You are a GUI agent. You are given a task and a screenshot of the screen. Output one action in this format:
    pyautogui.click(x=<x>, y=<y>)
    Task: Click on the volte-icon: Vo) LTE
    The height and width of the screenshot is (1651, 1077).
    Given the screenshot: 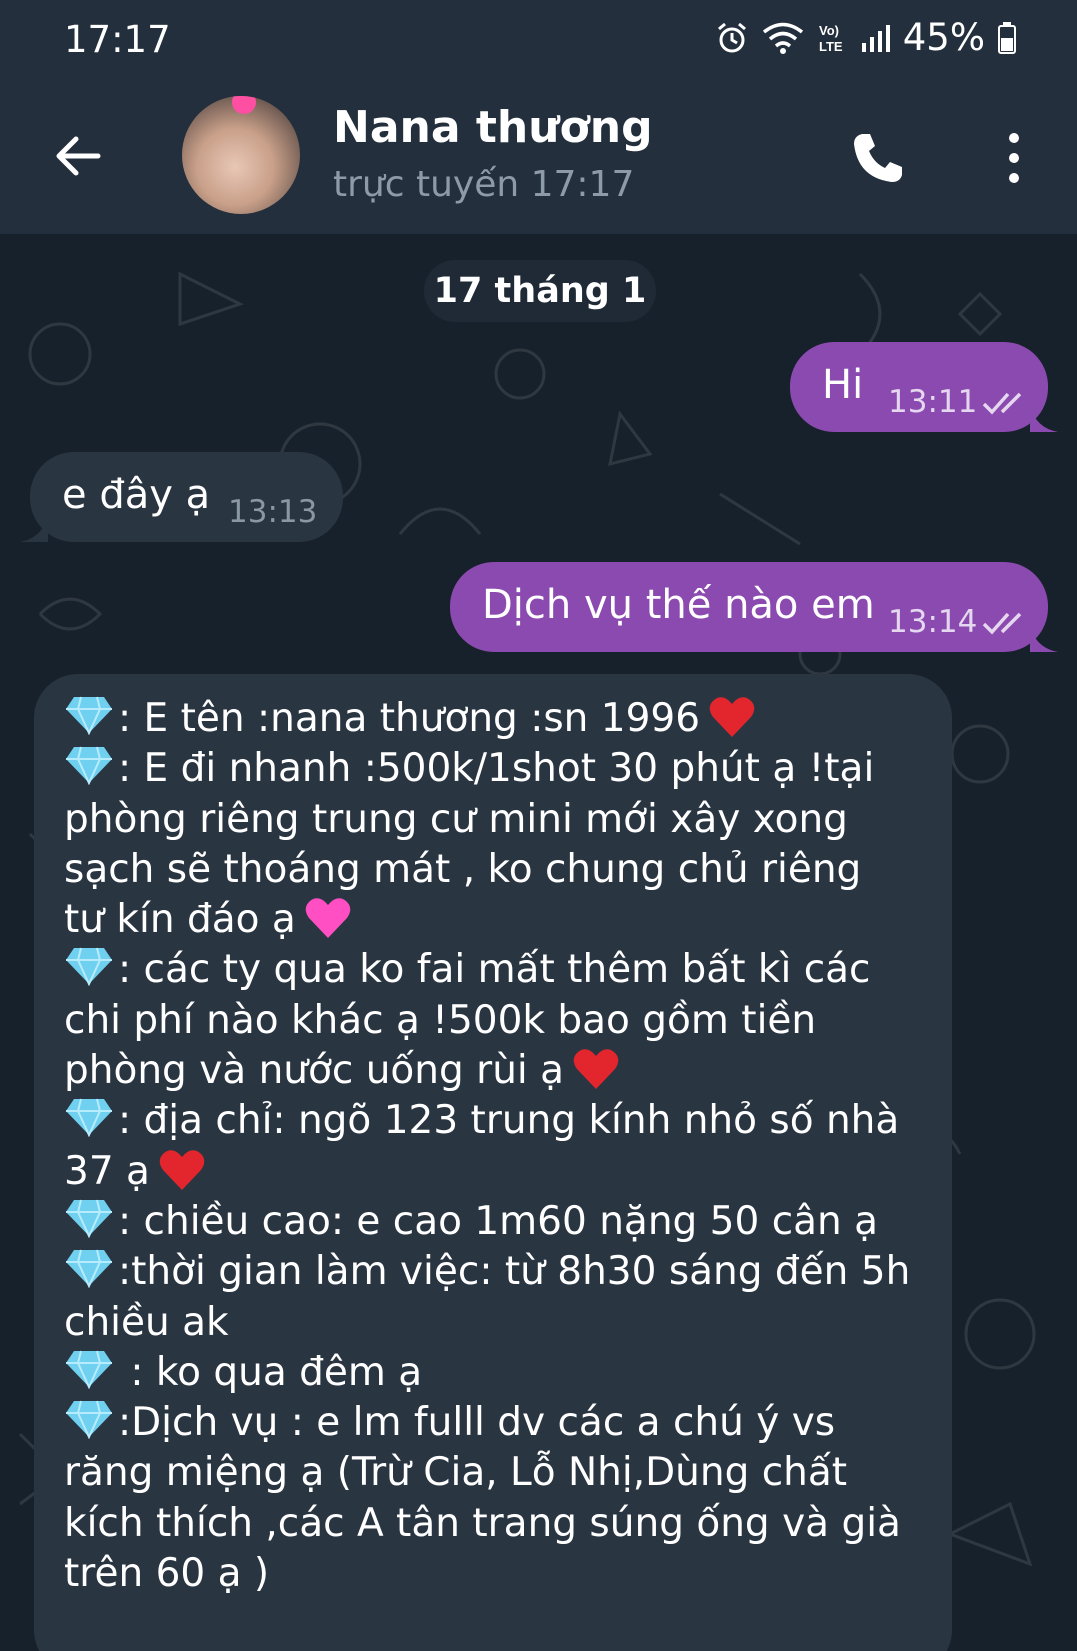 What is the action you would take?
    pyautogui.click(x=831, y=38)
    